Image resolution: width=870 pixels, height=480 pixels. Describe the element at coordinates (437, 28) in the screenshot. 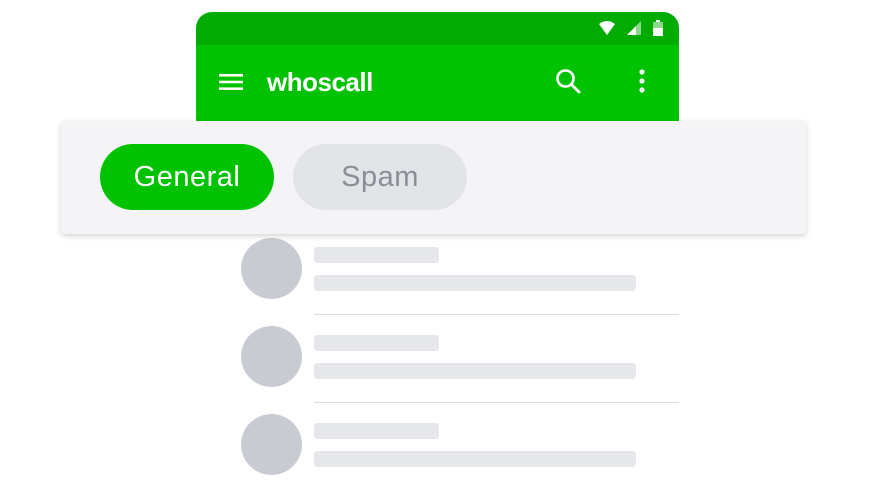

I see `status-bar` at that location.